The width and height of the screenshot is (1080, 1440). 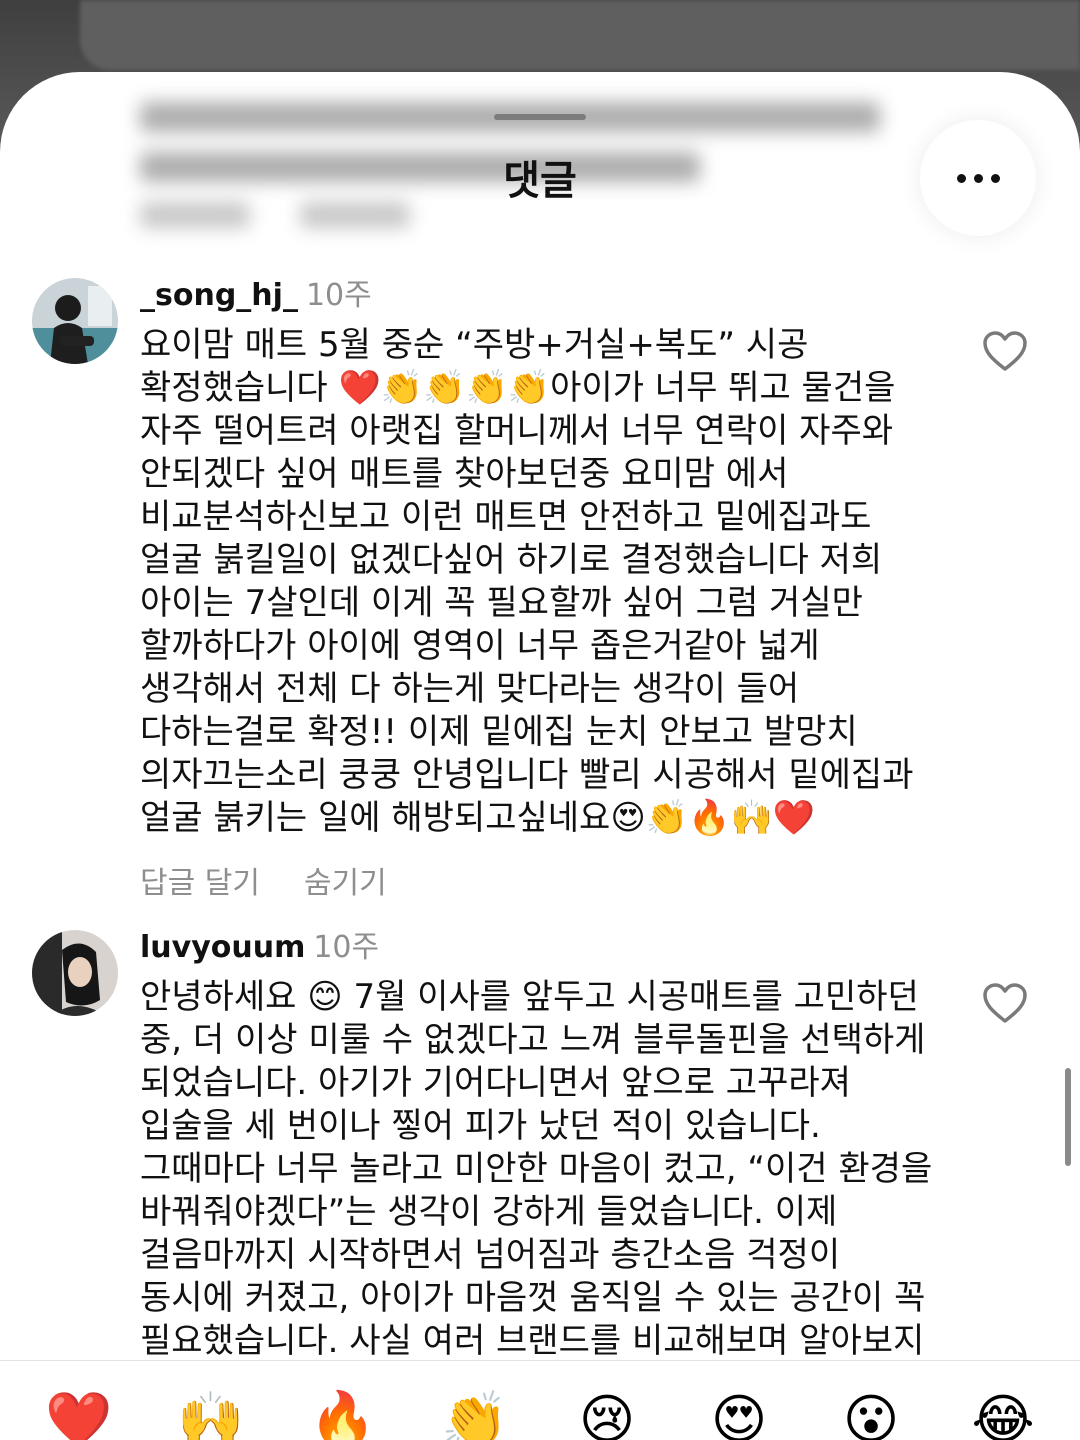 I want to click on emoji-crying-button: 😢, so click(x=607, y=1412).